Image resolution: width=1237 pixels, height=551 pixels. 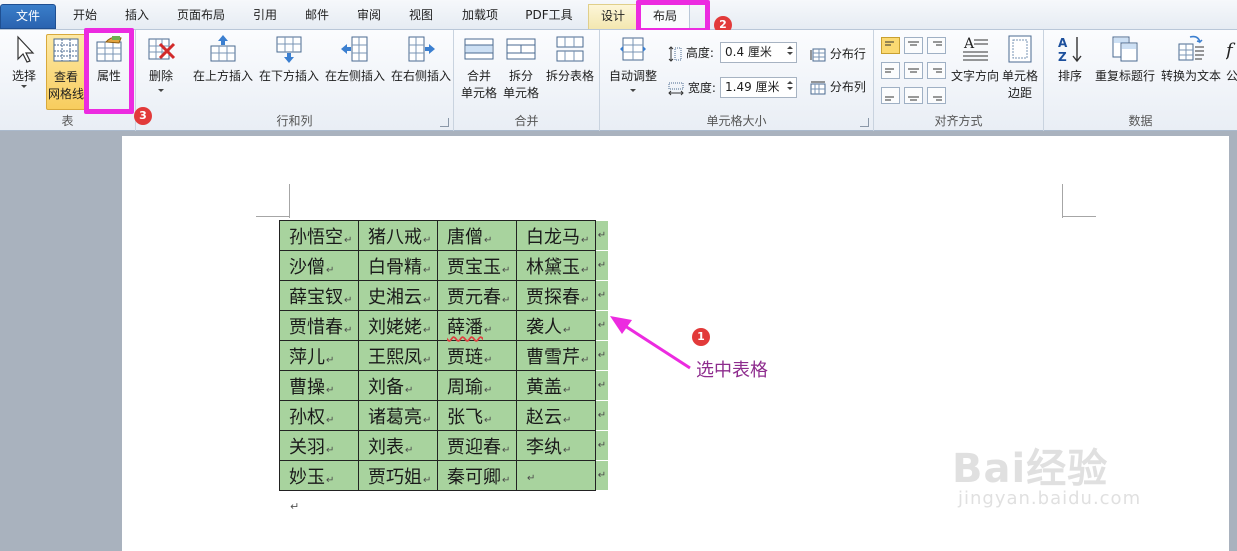 I want to click on table-cell: 贾迎春↵, so click(x=477, y=445).